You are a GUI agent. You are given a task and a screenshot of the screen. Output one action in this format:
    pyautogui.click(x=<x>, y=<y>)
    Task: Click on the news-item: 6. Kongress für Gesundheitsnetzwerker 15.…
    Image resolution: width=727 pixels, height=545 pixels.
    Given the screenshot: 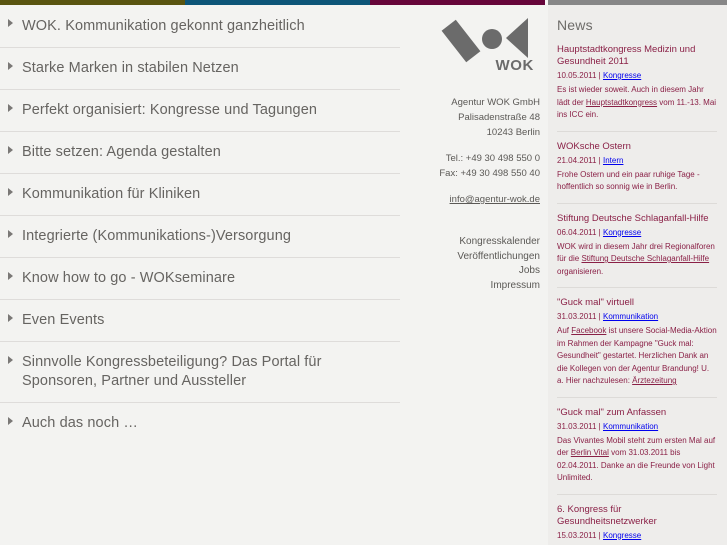 What is the action you would take?
    pyautogui.click(x=637, y=524)
    